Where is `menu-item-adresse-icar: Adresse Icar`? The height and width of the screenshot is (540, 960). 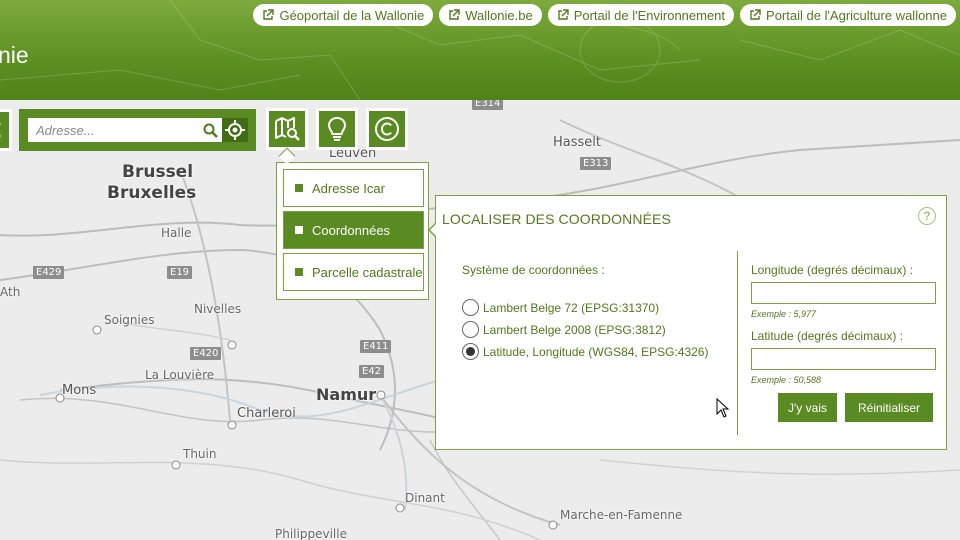
menu-item-adresse-icar: Adresse Icar is located at coordinates (353, 188).